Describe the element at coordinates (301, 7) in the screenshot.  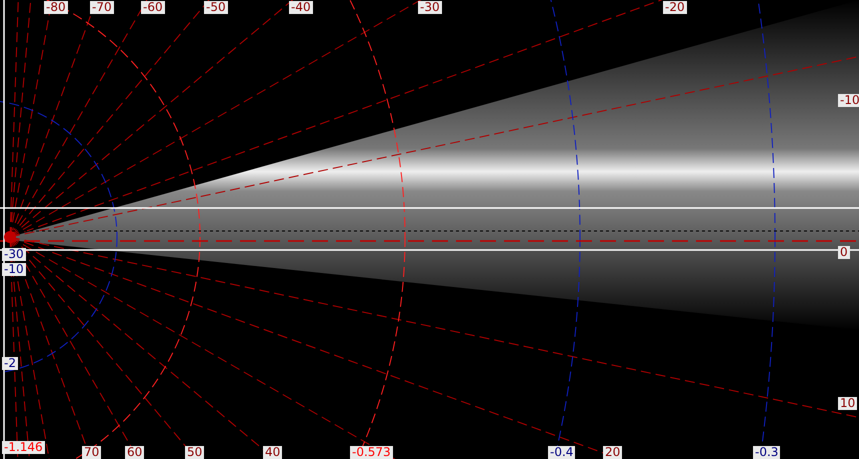
I see `axis-label: -40` at that location.